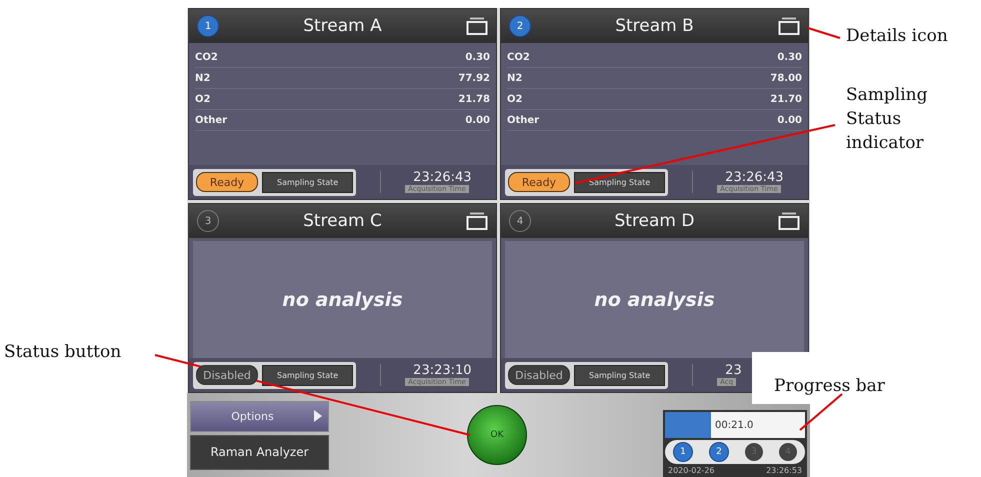  I want to click on stream-title: Stream A, so click(342, 26).